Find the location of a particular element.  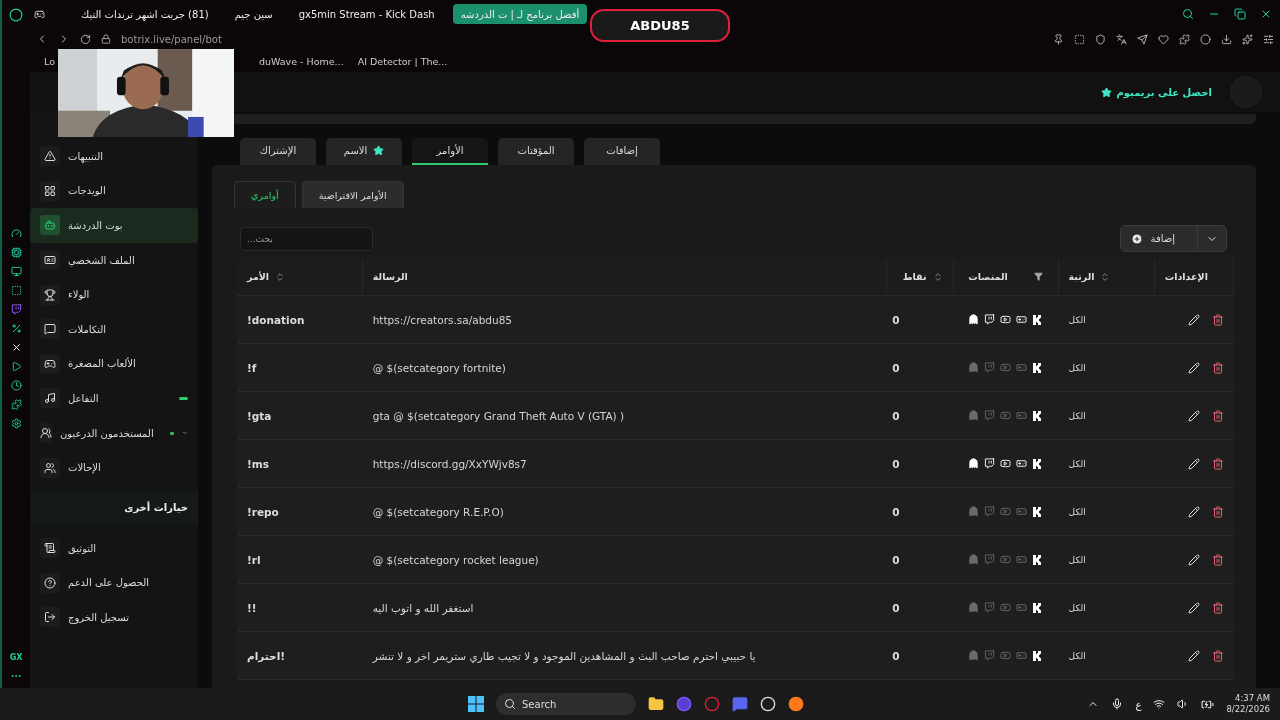

gauge-icon is located at coordinates (16, 233).